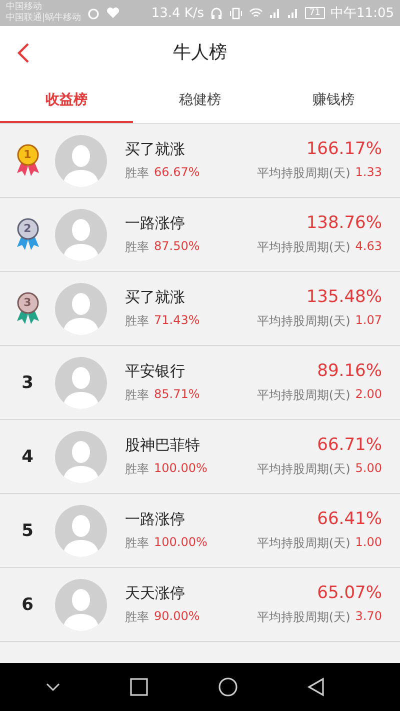 The width and height of the screenshot is (400, 711). What do you see at coordinates (52, 687) in the screenshot?
I see `chevron-down-icon` at bounding box center [52, 687].